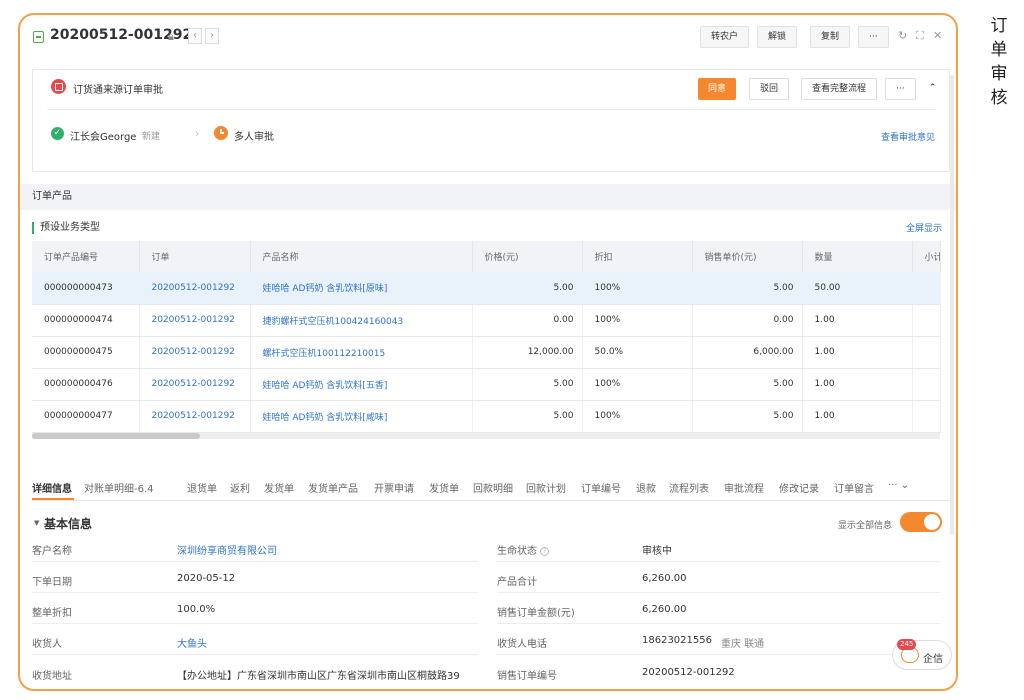 The height and width of the screenshot is (700, 1024). I want to click on tab-payment-detail: 回款明细, so click(493, 487).